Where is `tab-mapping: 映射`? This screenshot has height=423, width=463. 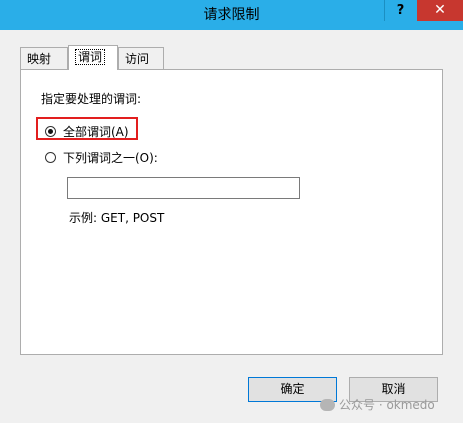
tab-mapping: 映射 is located at coordinates (44, 58).